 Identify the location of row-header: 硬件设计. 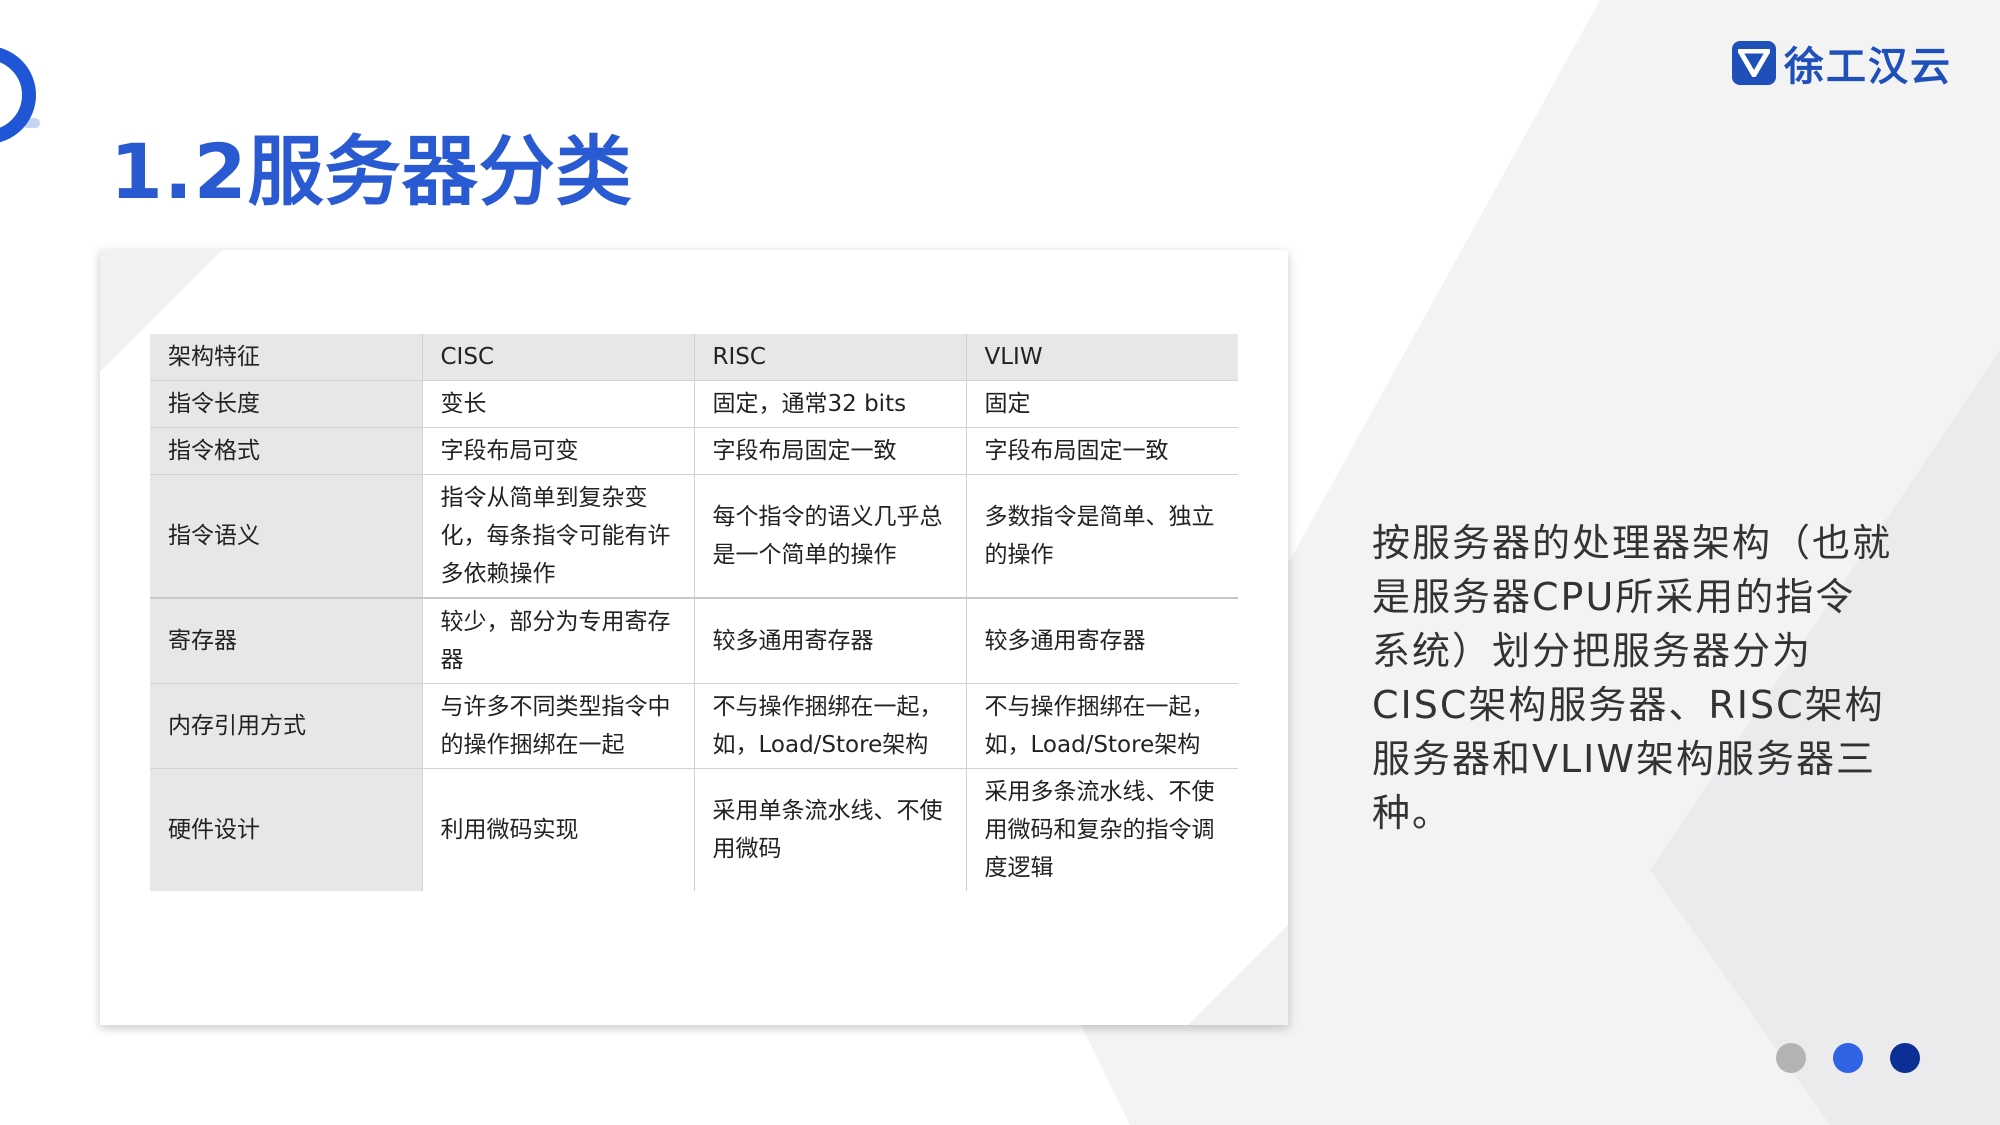
(286, 829).